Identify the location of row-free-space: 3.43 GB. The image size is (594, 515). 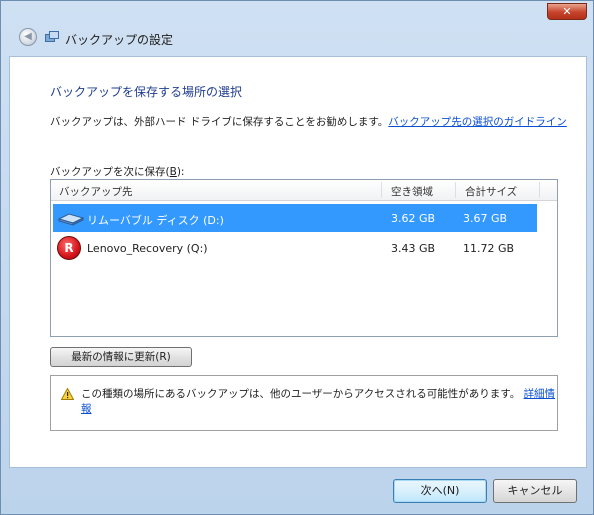
(413, 248).